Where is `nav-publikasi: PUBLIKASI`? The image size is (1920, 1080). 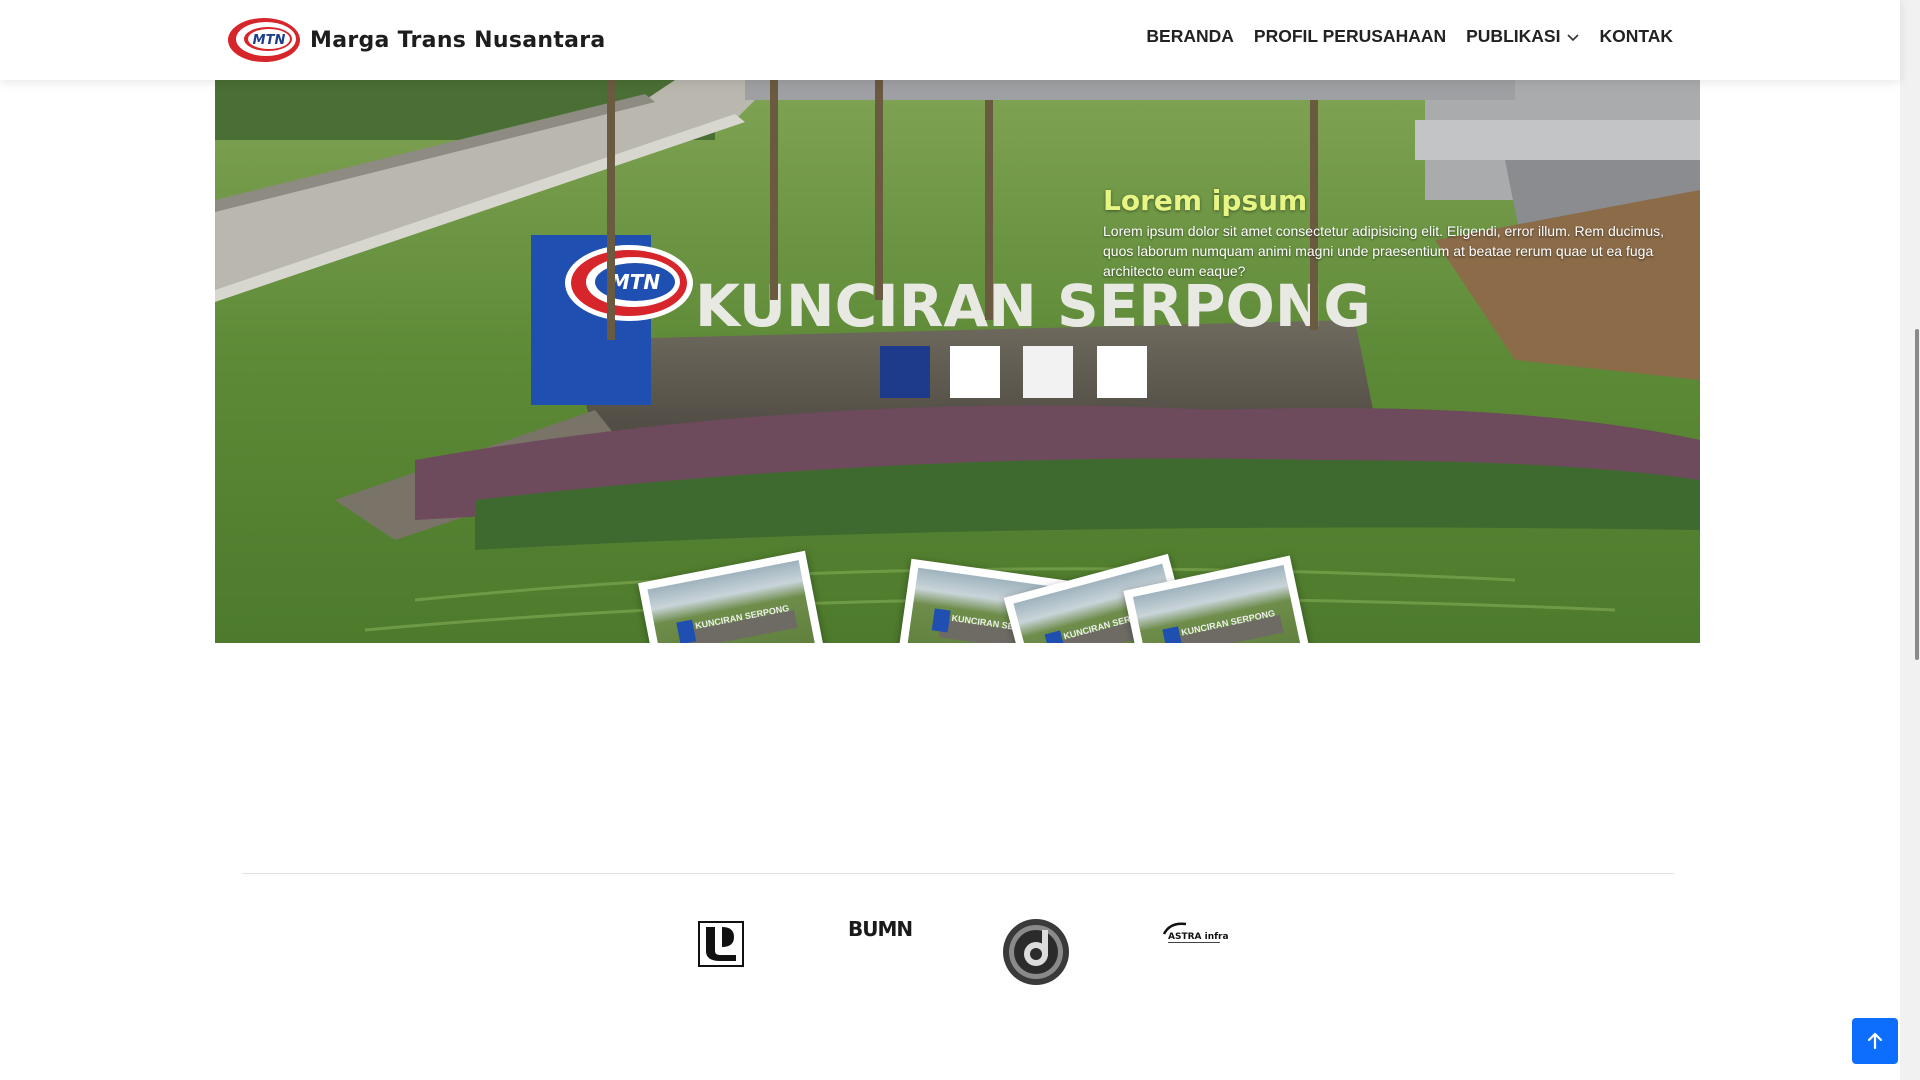
nav-publikasi: PUBLIKASI is located at coordinates (1523, 36).